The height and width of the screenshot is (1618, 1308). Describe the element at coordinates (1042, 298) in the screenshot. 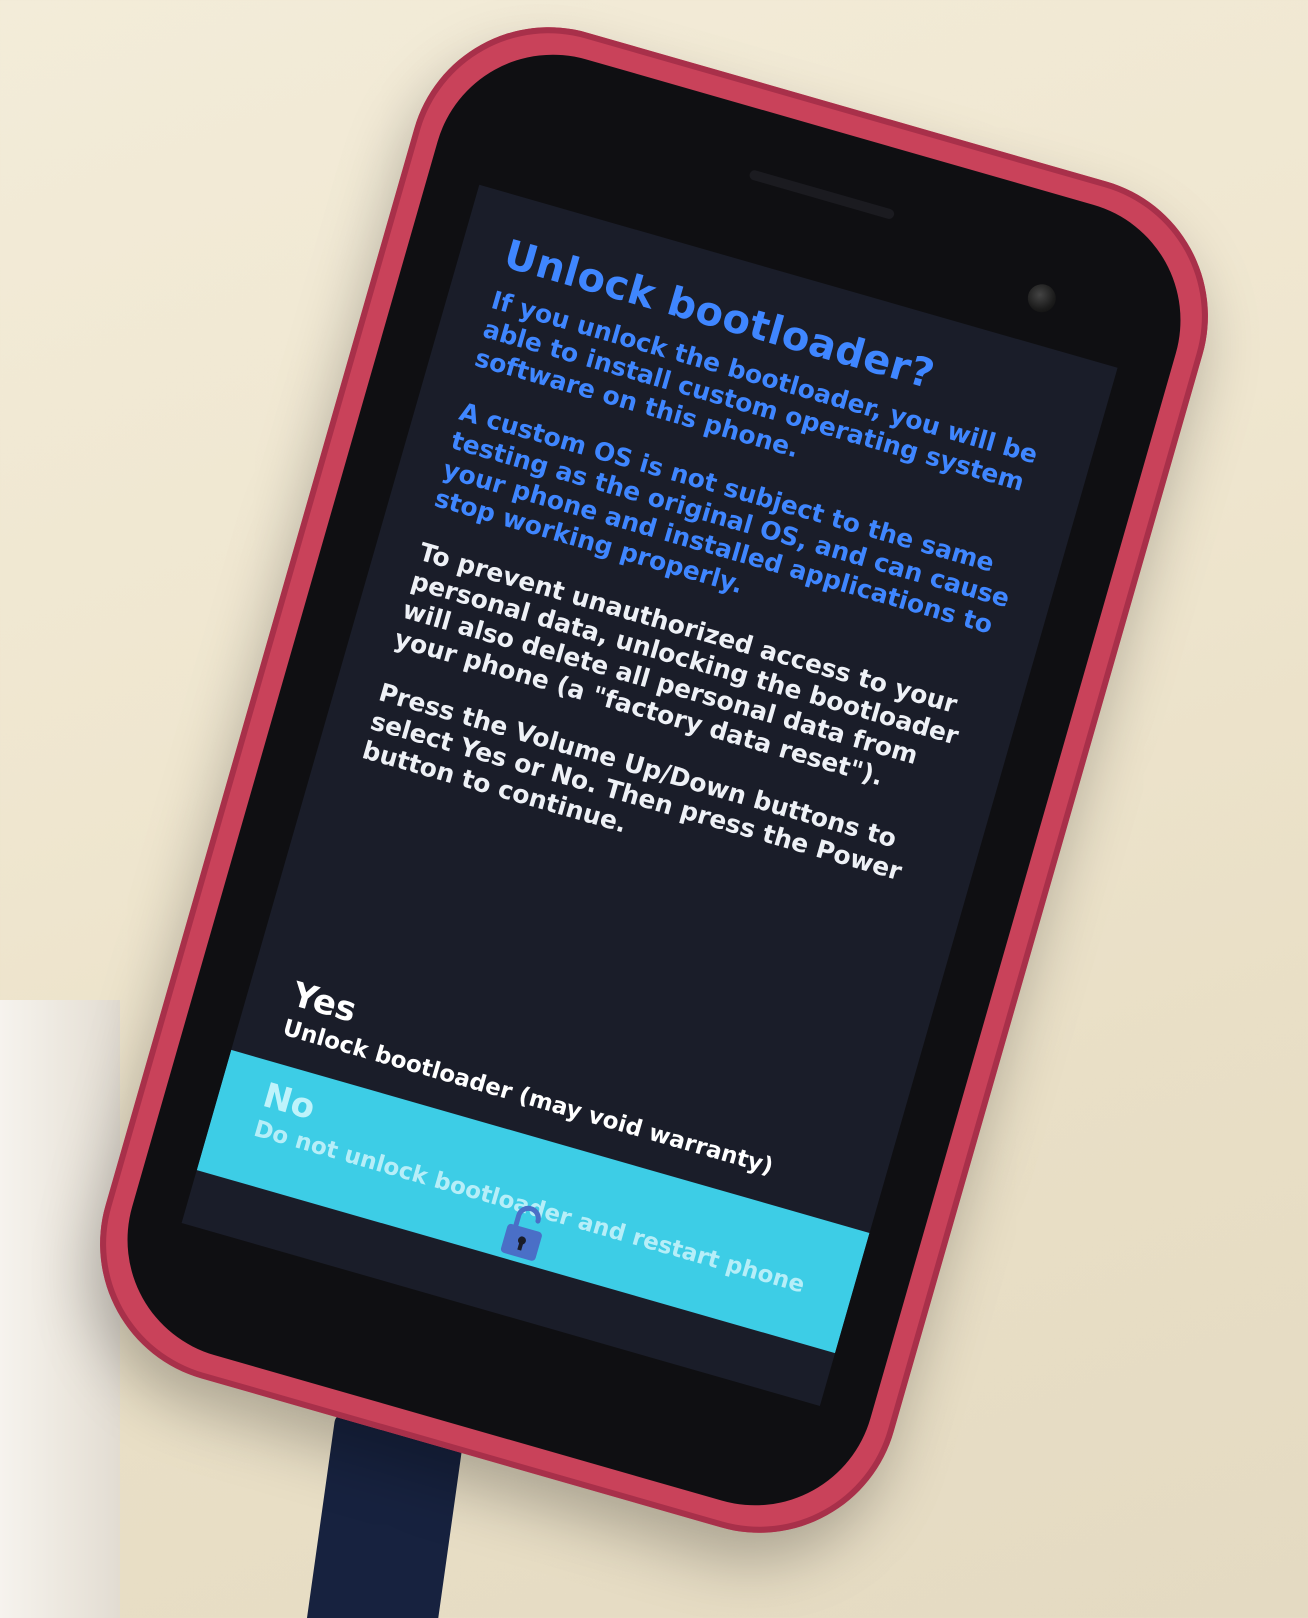

I see `front-camera` at that location.